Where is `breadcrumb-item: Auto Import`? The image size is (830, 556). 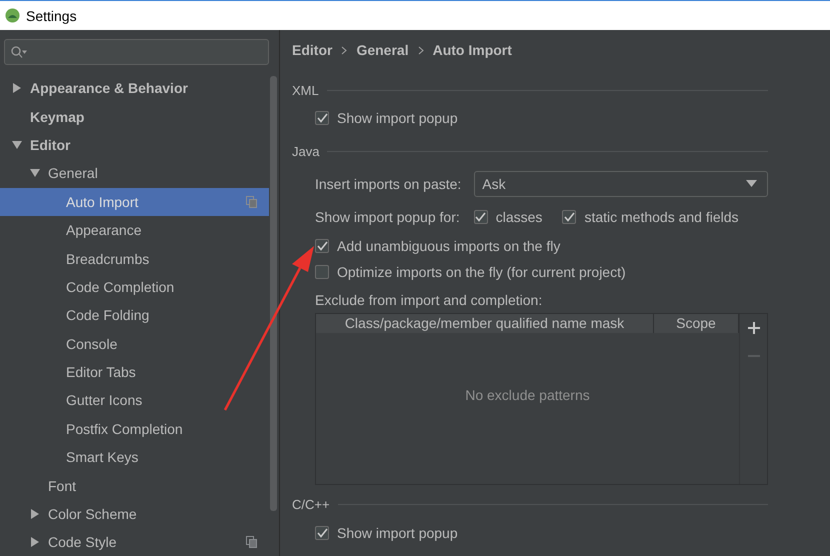
breadcrumb-item: Auto Import is located at coordinates (472, 50).